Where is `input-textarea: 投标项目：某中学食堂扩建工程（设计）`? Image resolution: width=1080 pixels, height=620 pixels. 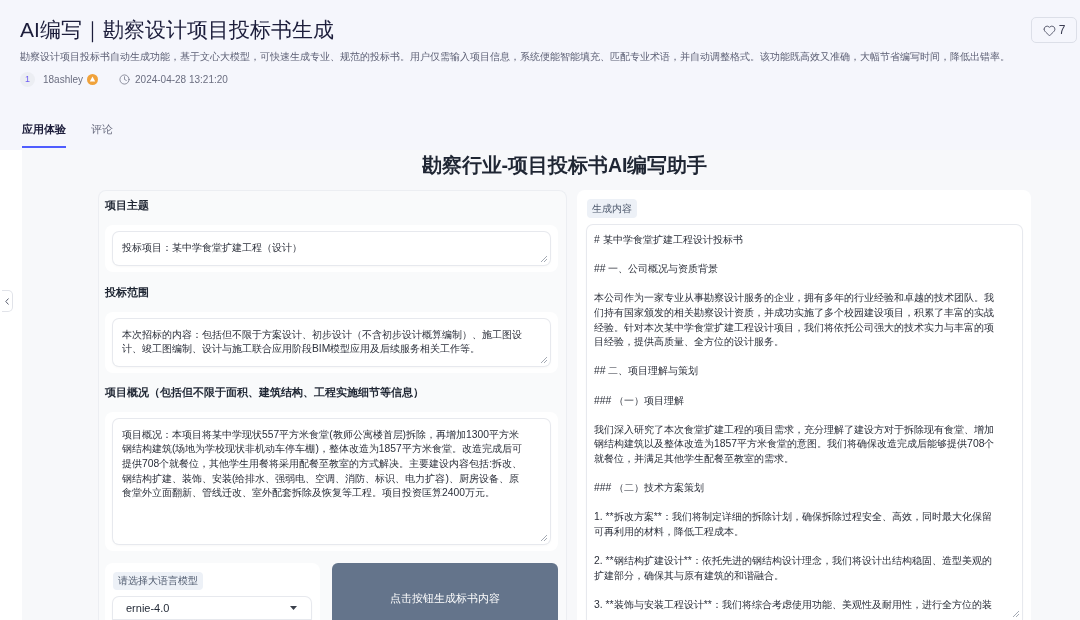
input-textarea: 投标项目：某中学食堂扩建工程（设计） is located at coordinates (331, 248).